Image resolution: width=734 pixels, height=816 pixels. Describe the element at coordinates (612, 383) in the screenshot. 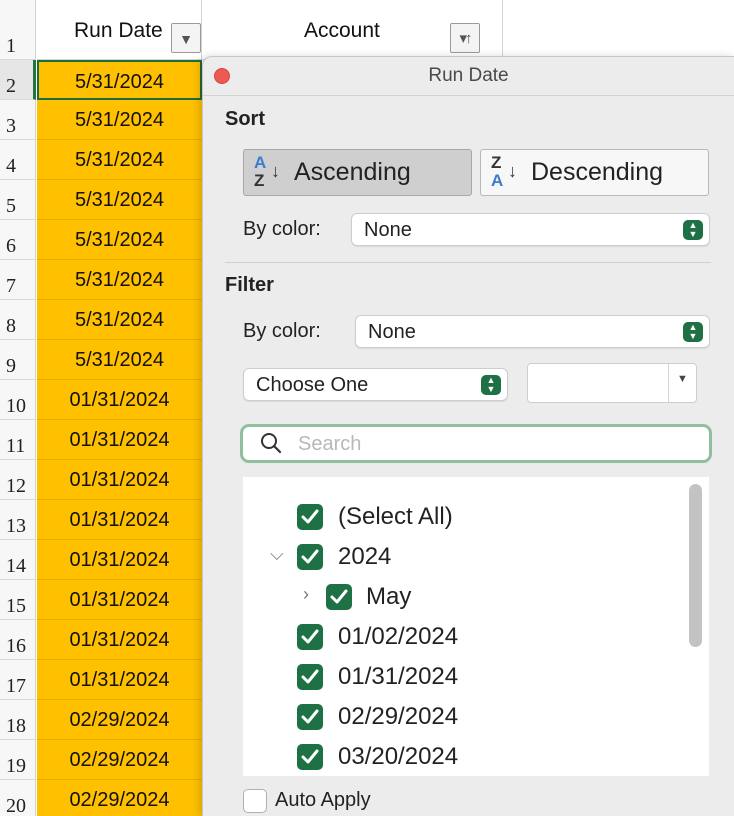

I see `filter-value-combobox: ▼` at that location.